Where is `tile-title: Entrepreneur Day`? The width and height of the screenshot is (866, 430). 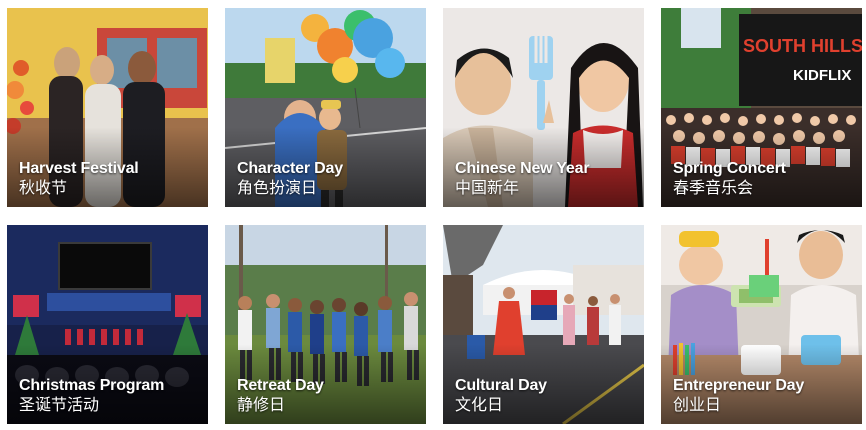 tile-title: Entrepreneur Day is located at coordinates (739, 385).